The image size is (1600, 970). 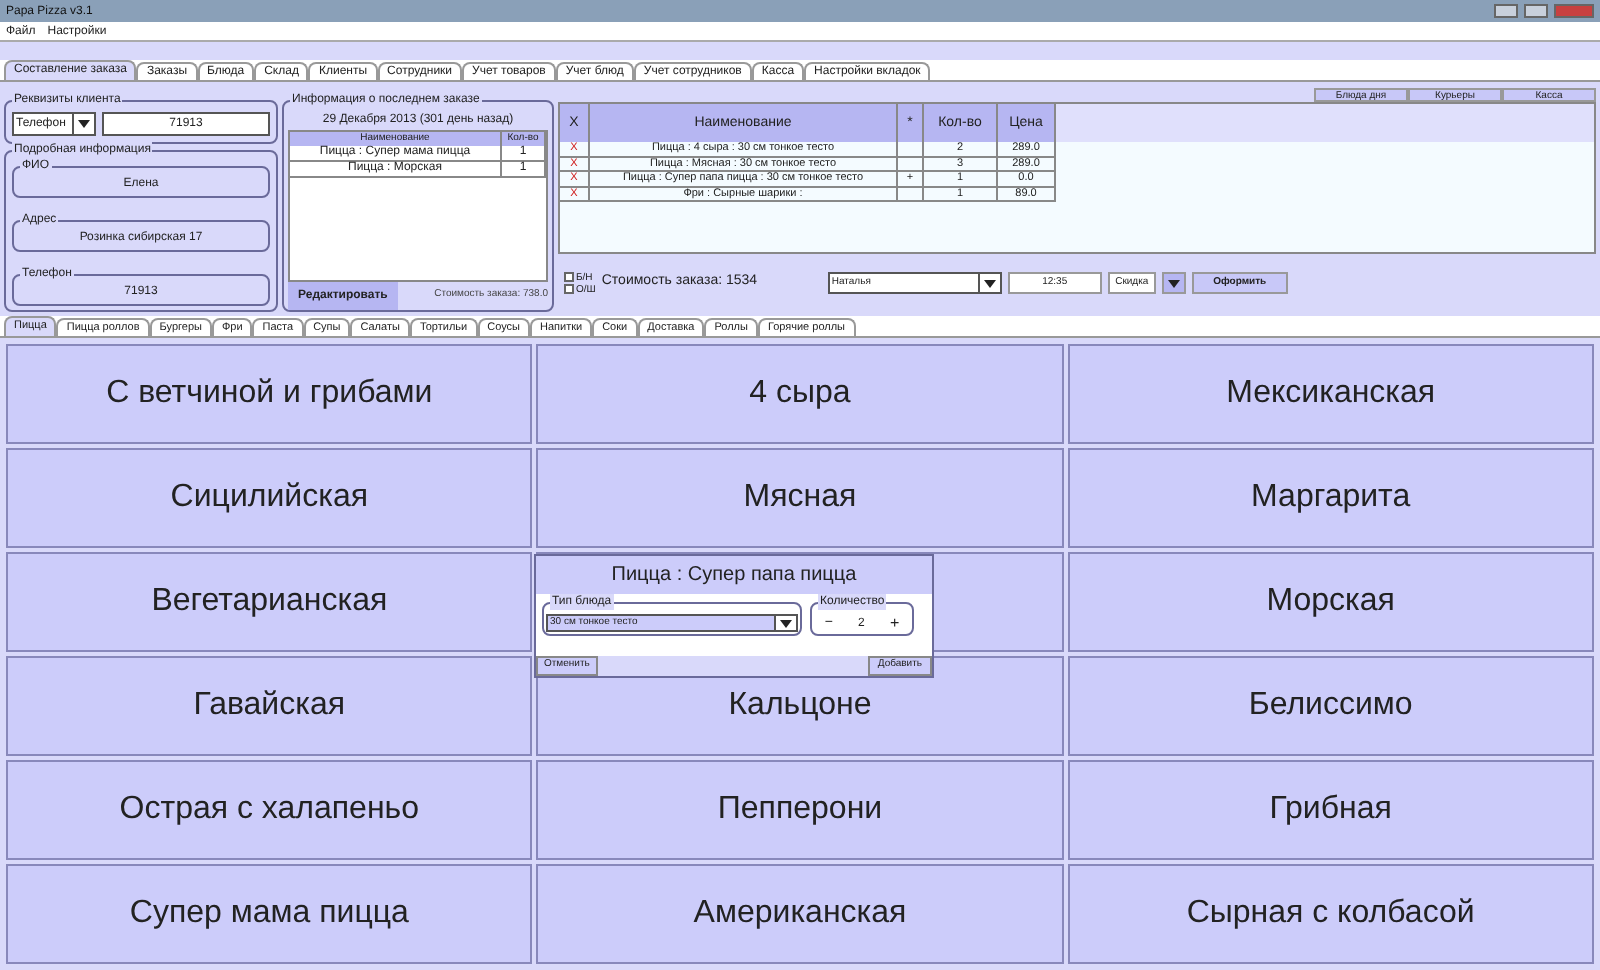 I want to click on dish-button: Супер мама пицца, so click(x=269, y=914).